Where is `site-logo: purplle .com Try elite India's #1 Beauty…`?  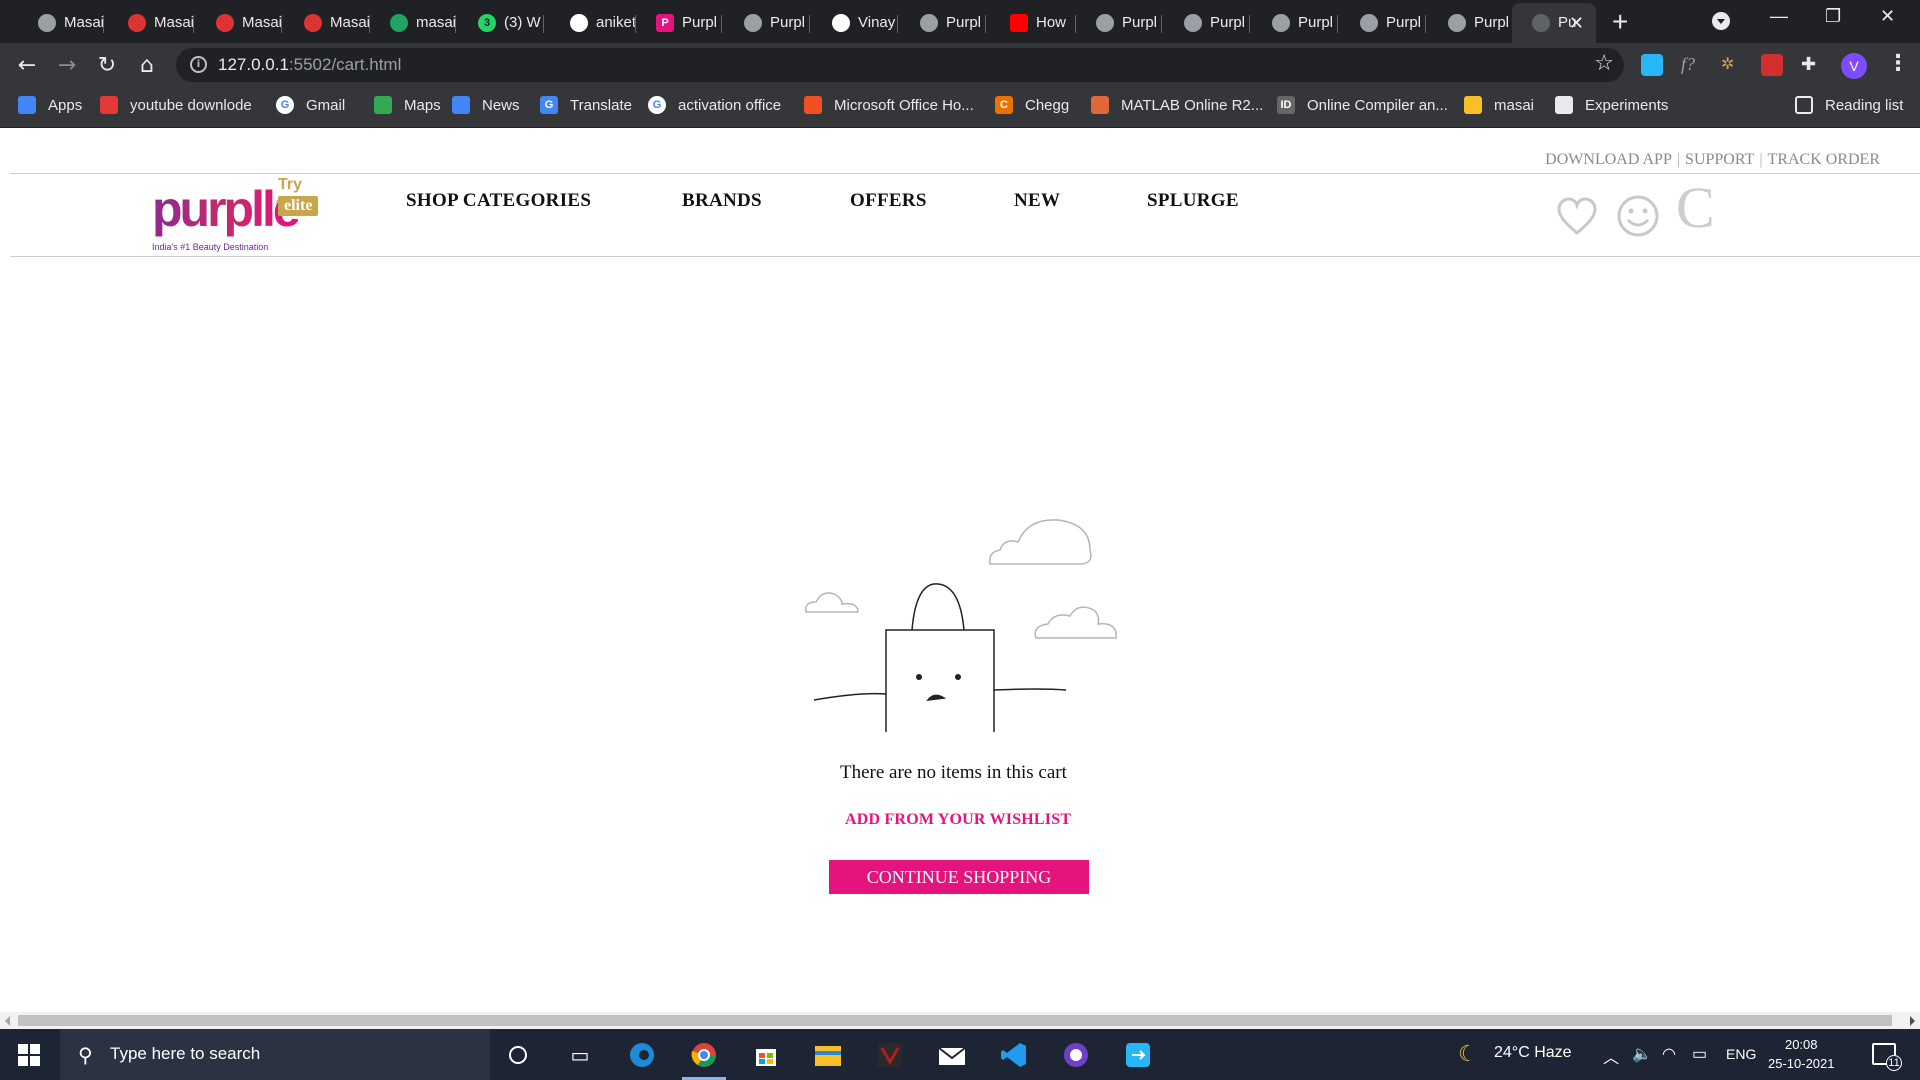 site-logo: purplle .com Try elite India's #1 Beauty… is located at coordinates (242, 216).